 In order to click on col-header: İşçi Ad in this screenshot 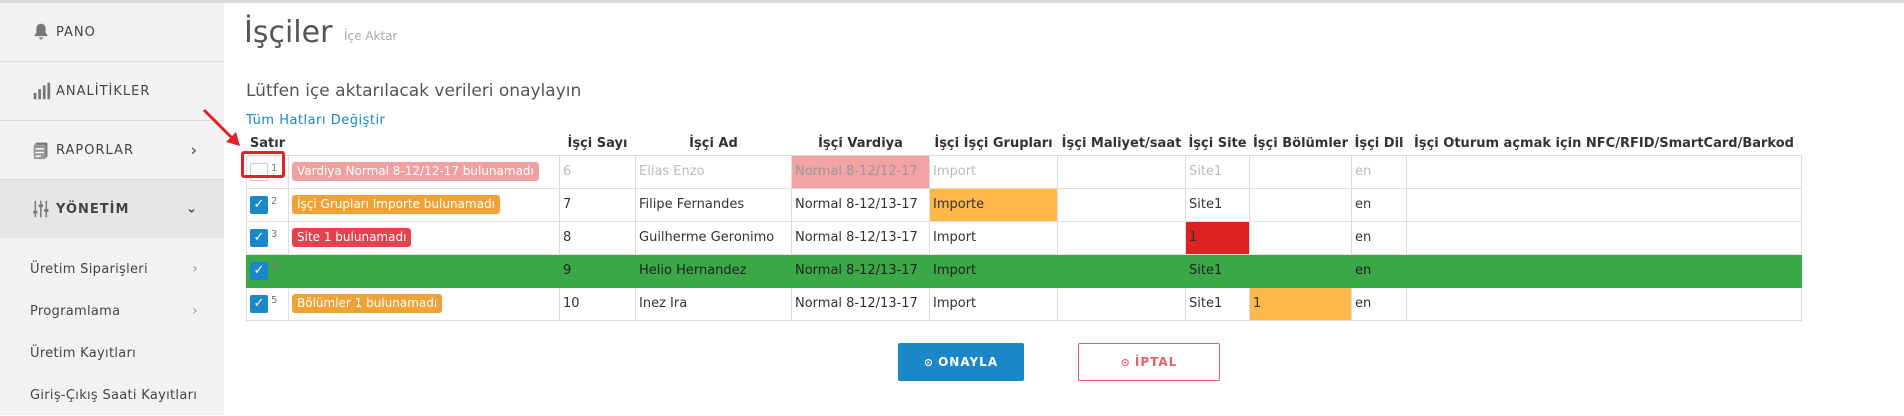, I will do `click(713, 144)`.